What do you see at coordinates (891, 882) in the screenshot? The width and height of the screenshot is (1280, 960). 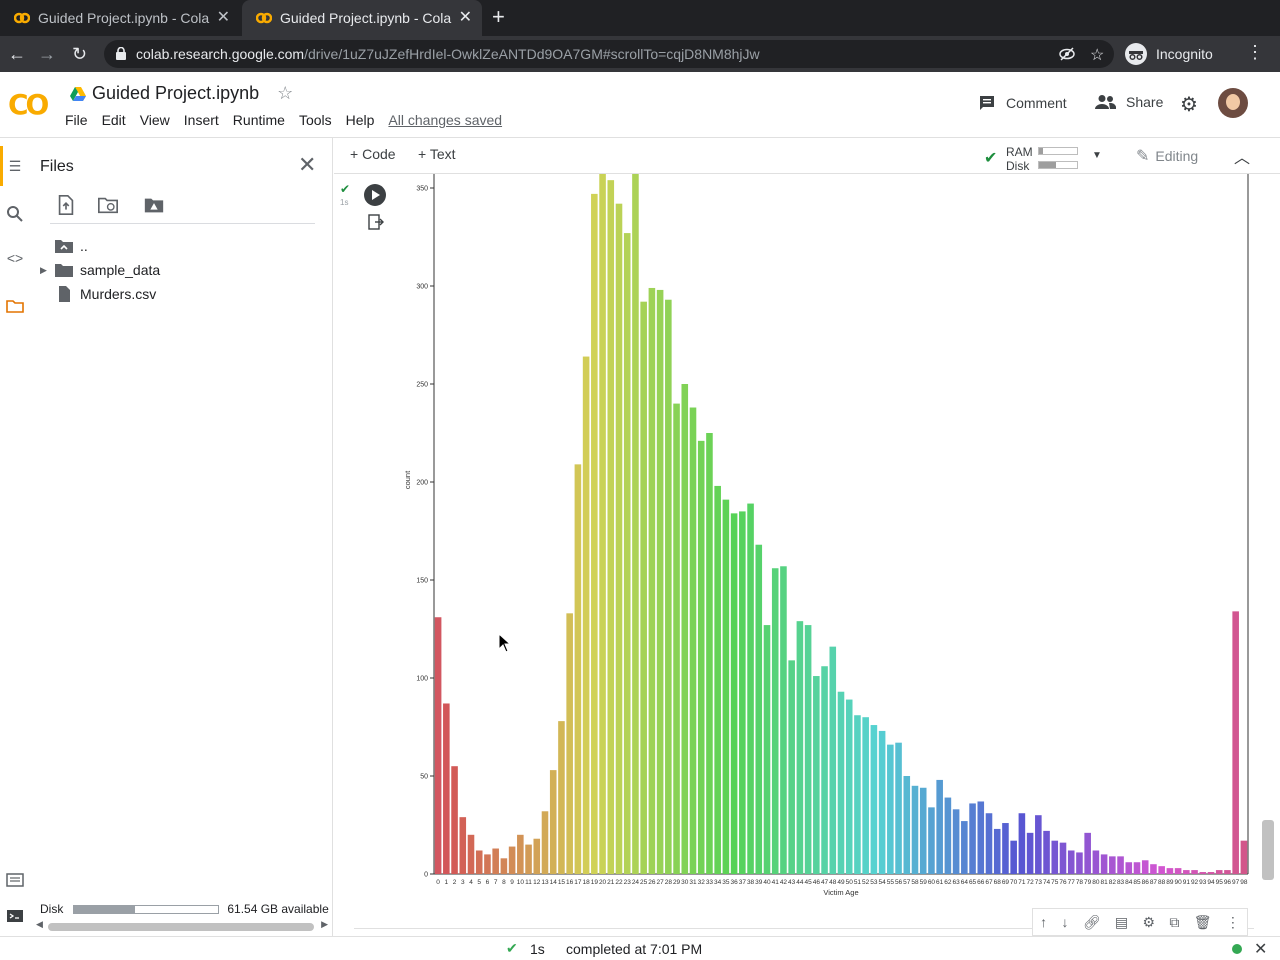 I see `x-tick-label: 55` at bounding box center [891, 882].